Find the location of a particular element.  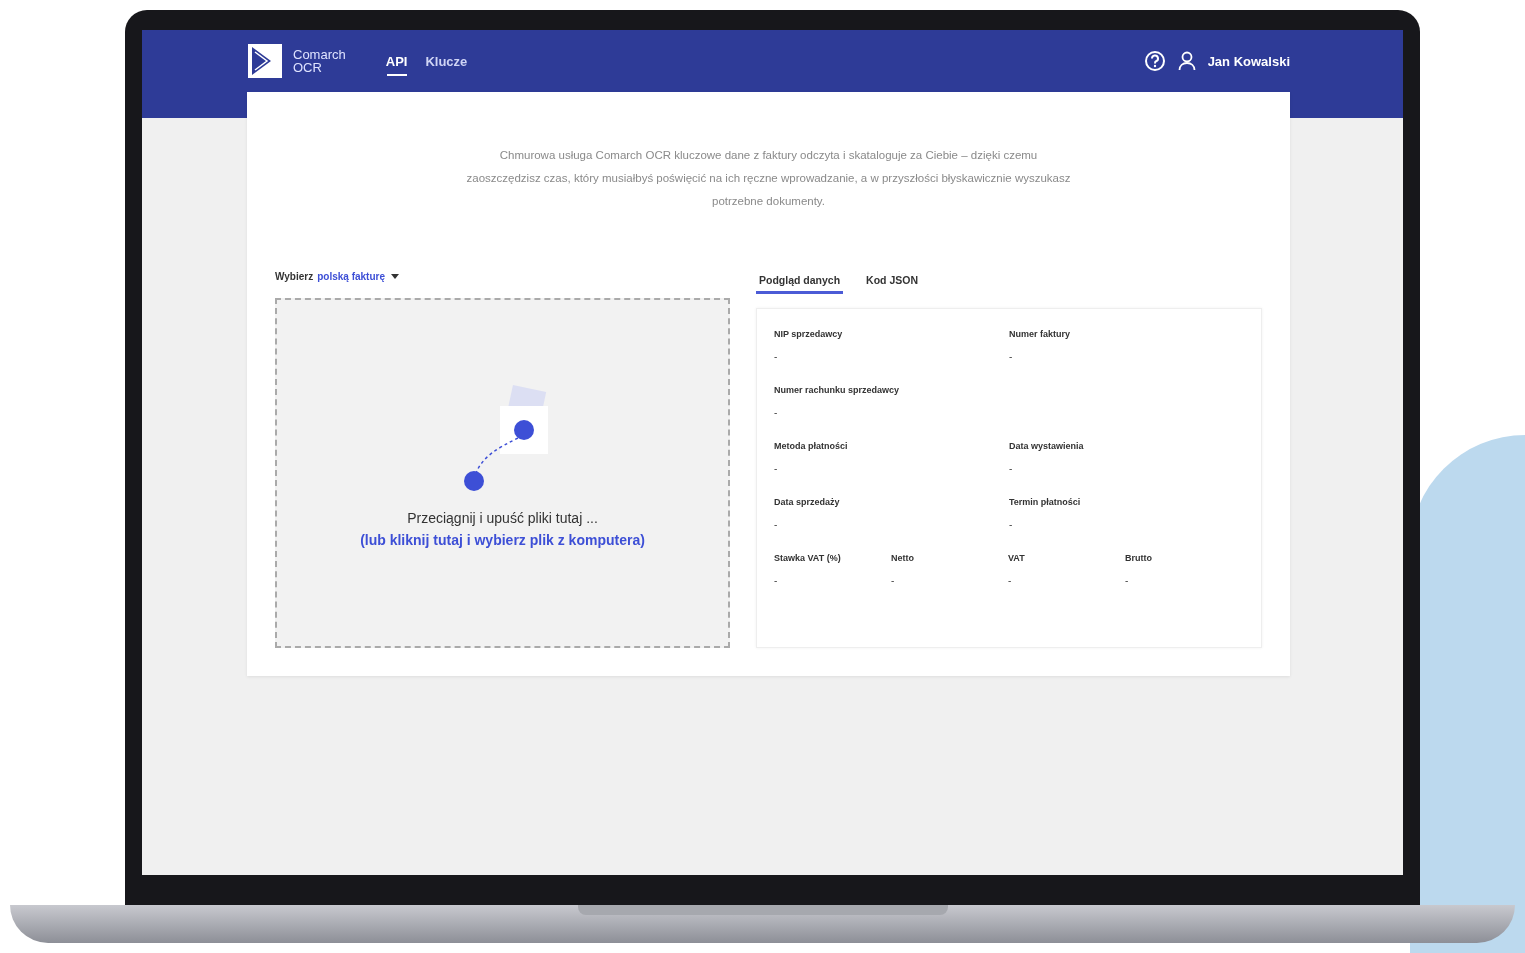

user-name: Jan Kowalski is located at coordinates (1248, 61).